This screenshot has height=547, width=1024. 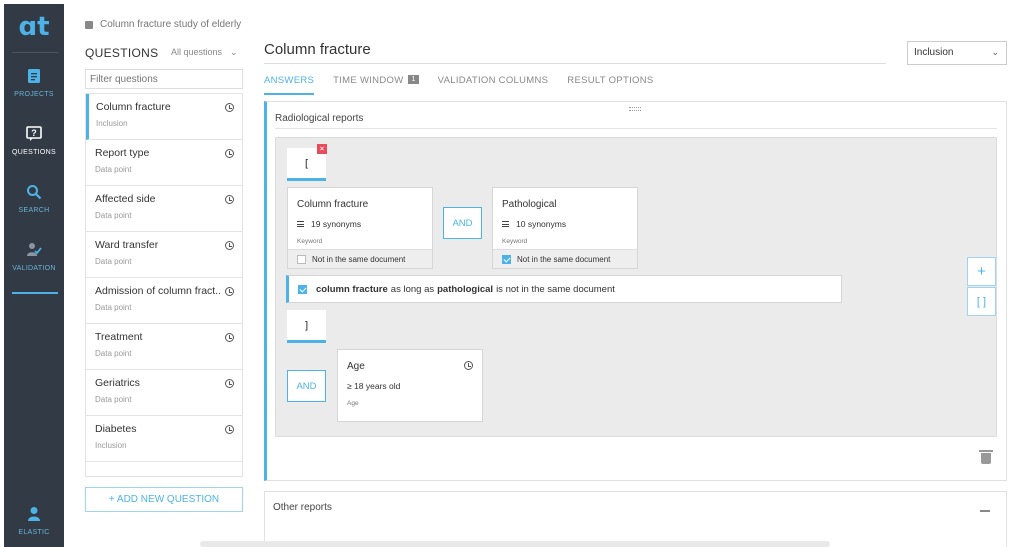 What do you see at coordinates (197, 52) in the screenshot?
I see `questions-filter-value: All questions` at bounding box center [197, 52].